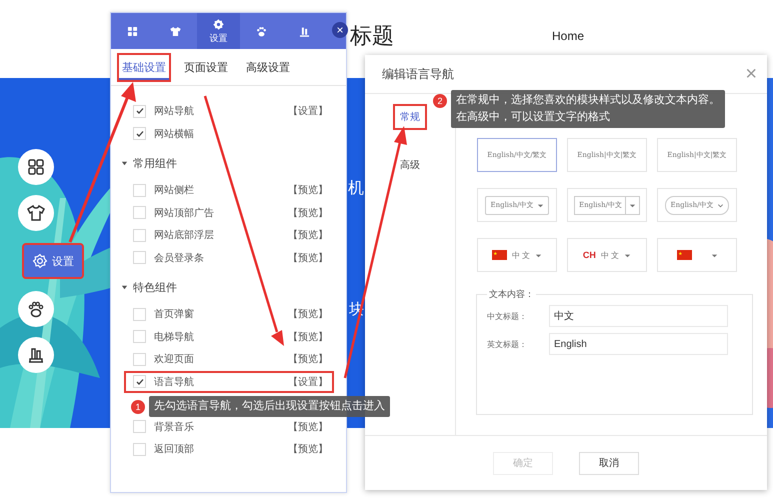 The image size is (773, 500). What do you see at coordinates (184, 213) in the screenshot?
I see `item-label: 网站顶部广告` at bounding box center [184, 213].